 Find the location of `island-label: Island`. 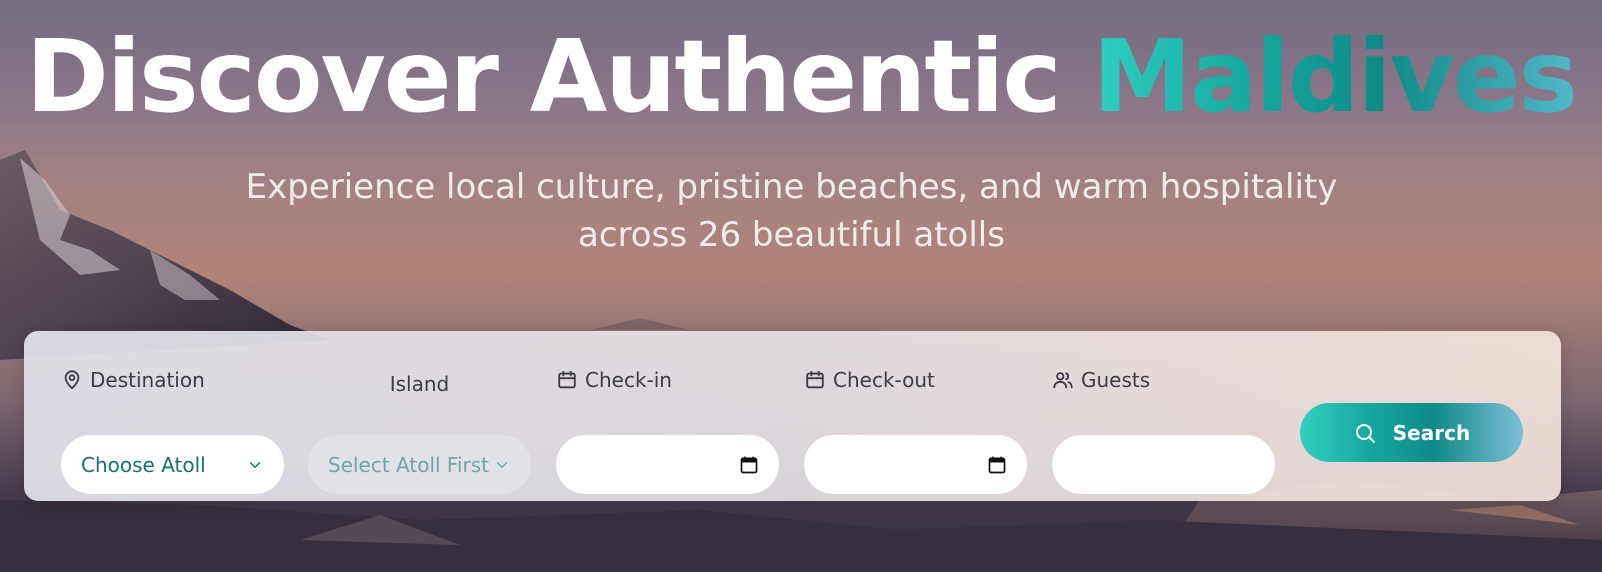

island-label: Island is located at coordinates (419, 382).